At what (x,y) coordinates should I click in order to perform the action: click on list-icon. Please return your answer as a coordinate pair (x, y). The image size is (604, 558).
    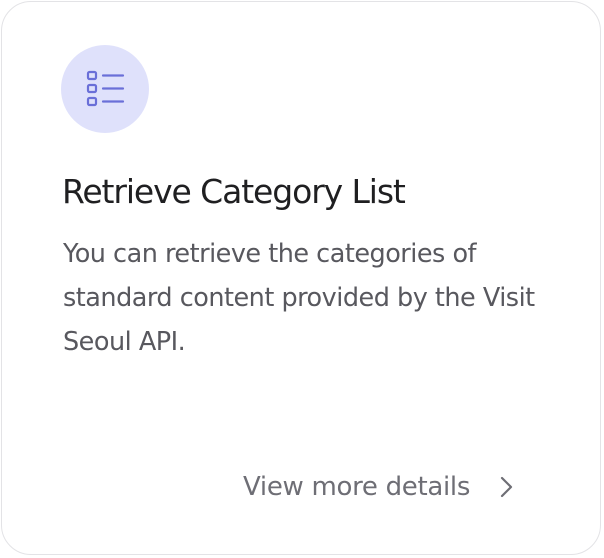
    Looking at the image, I should click on (105, 88).